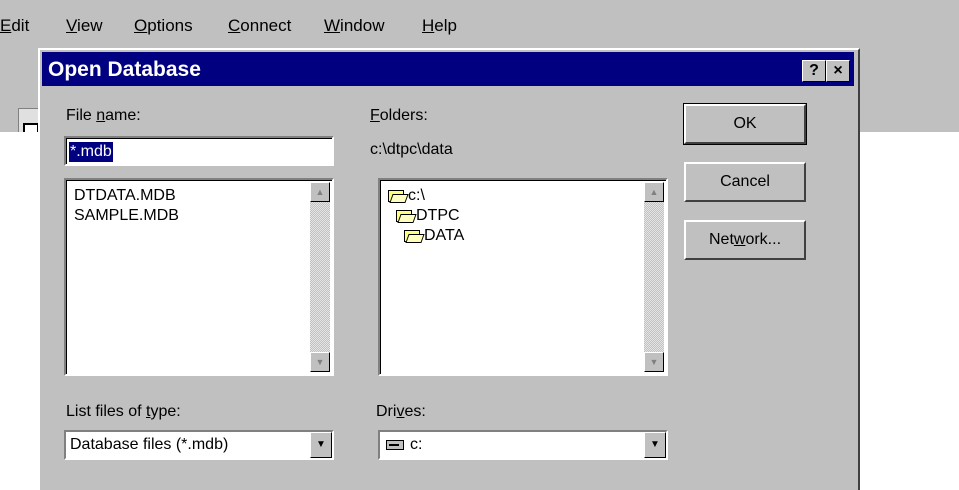 This screenshot has height=490, width=959. Describe the element at coordinates (14, 26) in the screenshot. I see `menu-edit: Edit` at that location.